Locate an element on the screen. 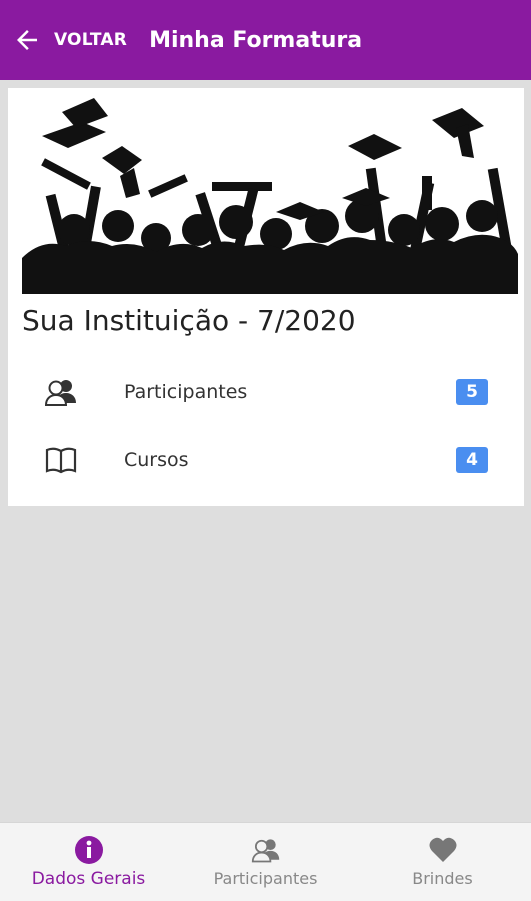 The image size is (531, 901). app-header: VOLTAR Minha Formatura is located at coordinates (265, 40).